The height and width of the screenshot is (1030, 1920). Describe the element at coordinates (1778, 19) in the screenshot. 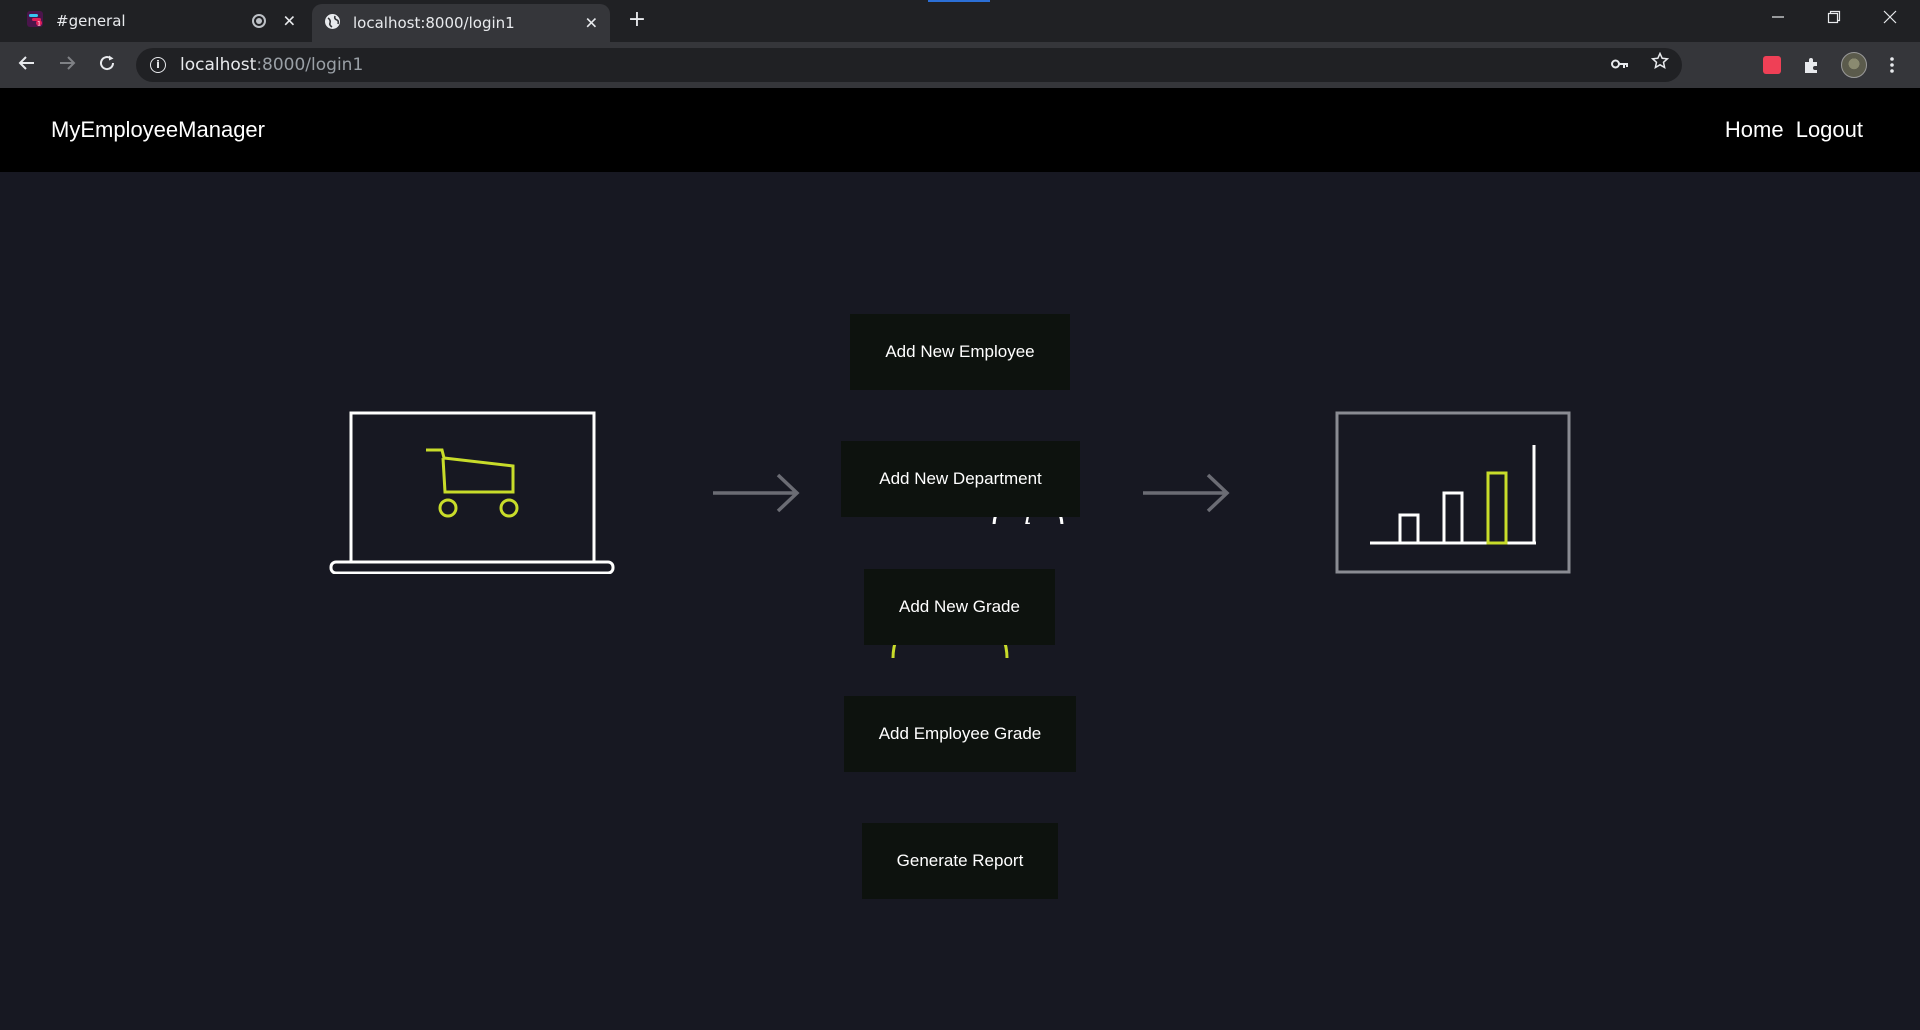

I see `minimize-icon` at that location.